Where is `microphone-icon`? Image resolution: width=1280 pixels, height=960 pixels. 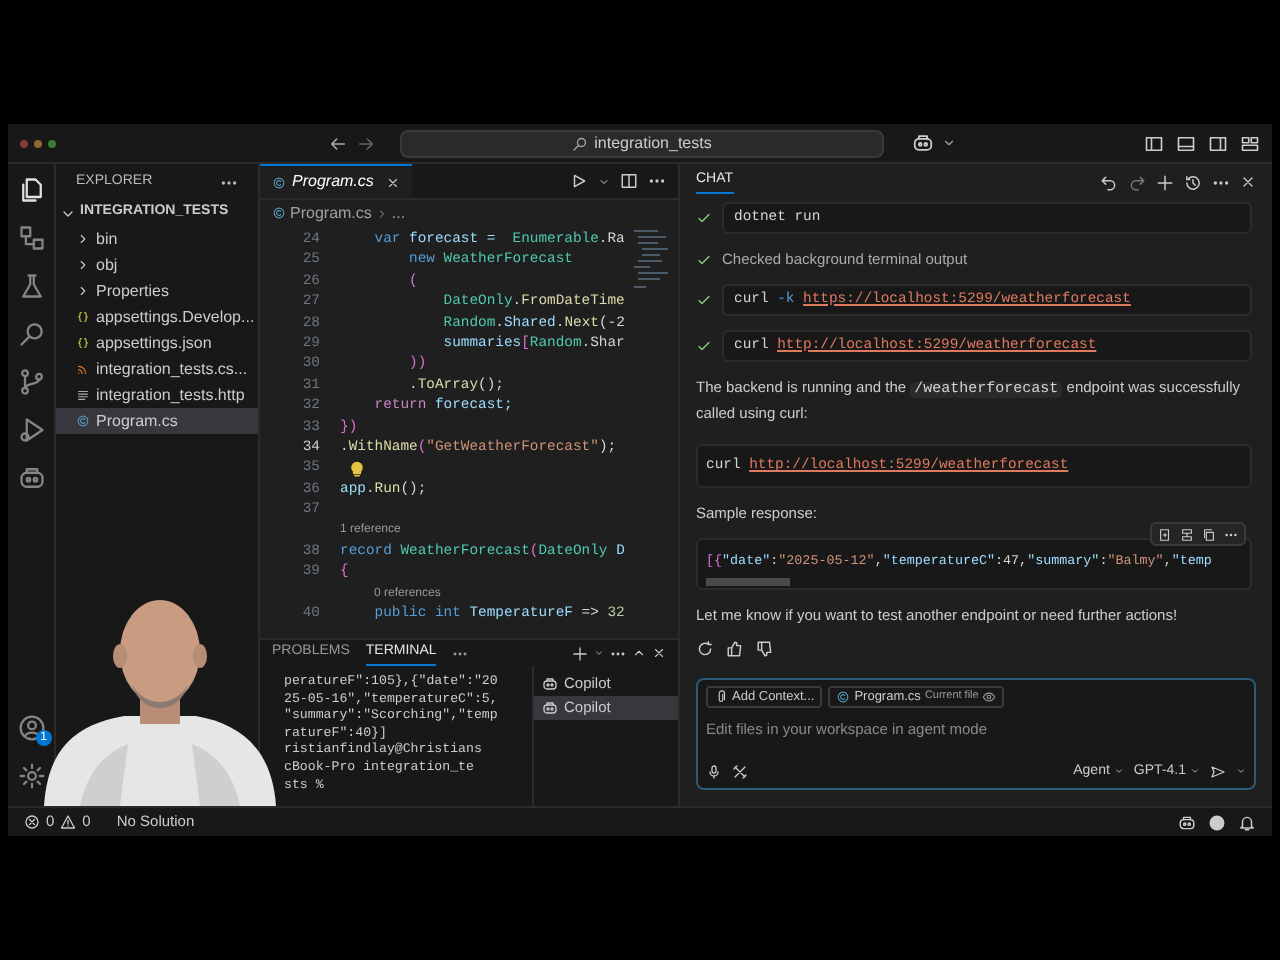 microphone-icon is located at coordinates (714, 771).